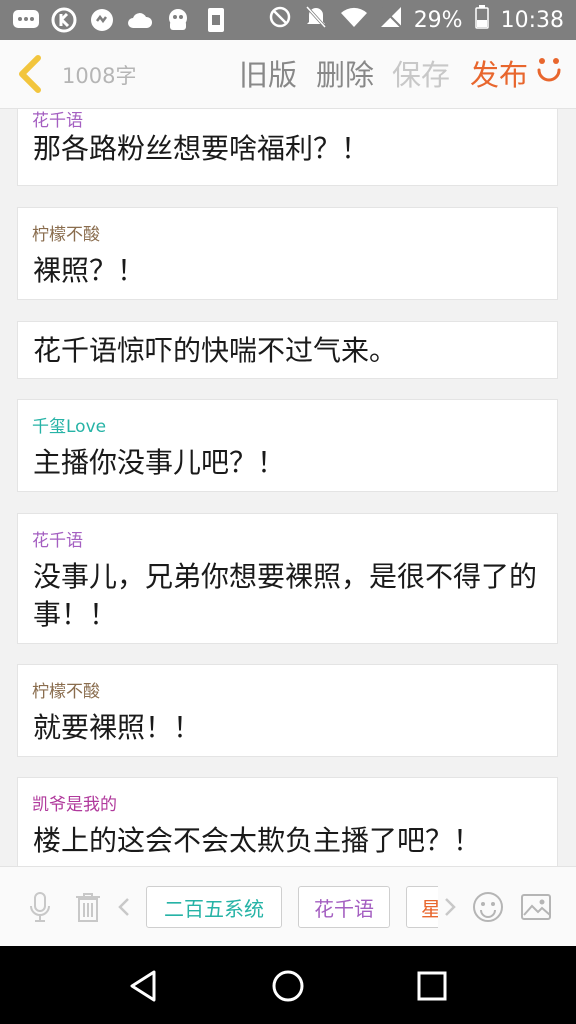  Describe the element at coordinates (536, 907) in the screenshot. I see `image-icon` at that location.